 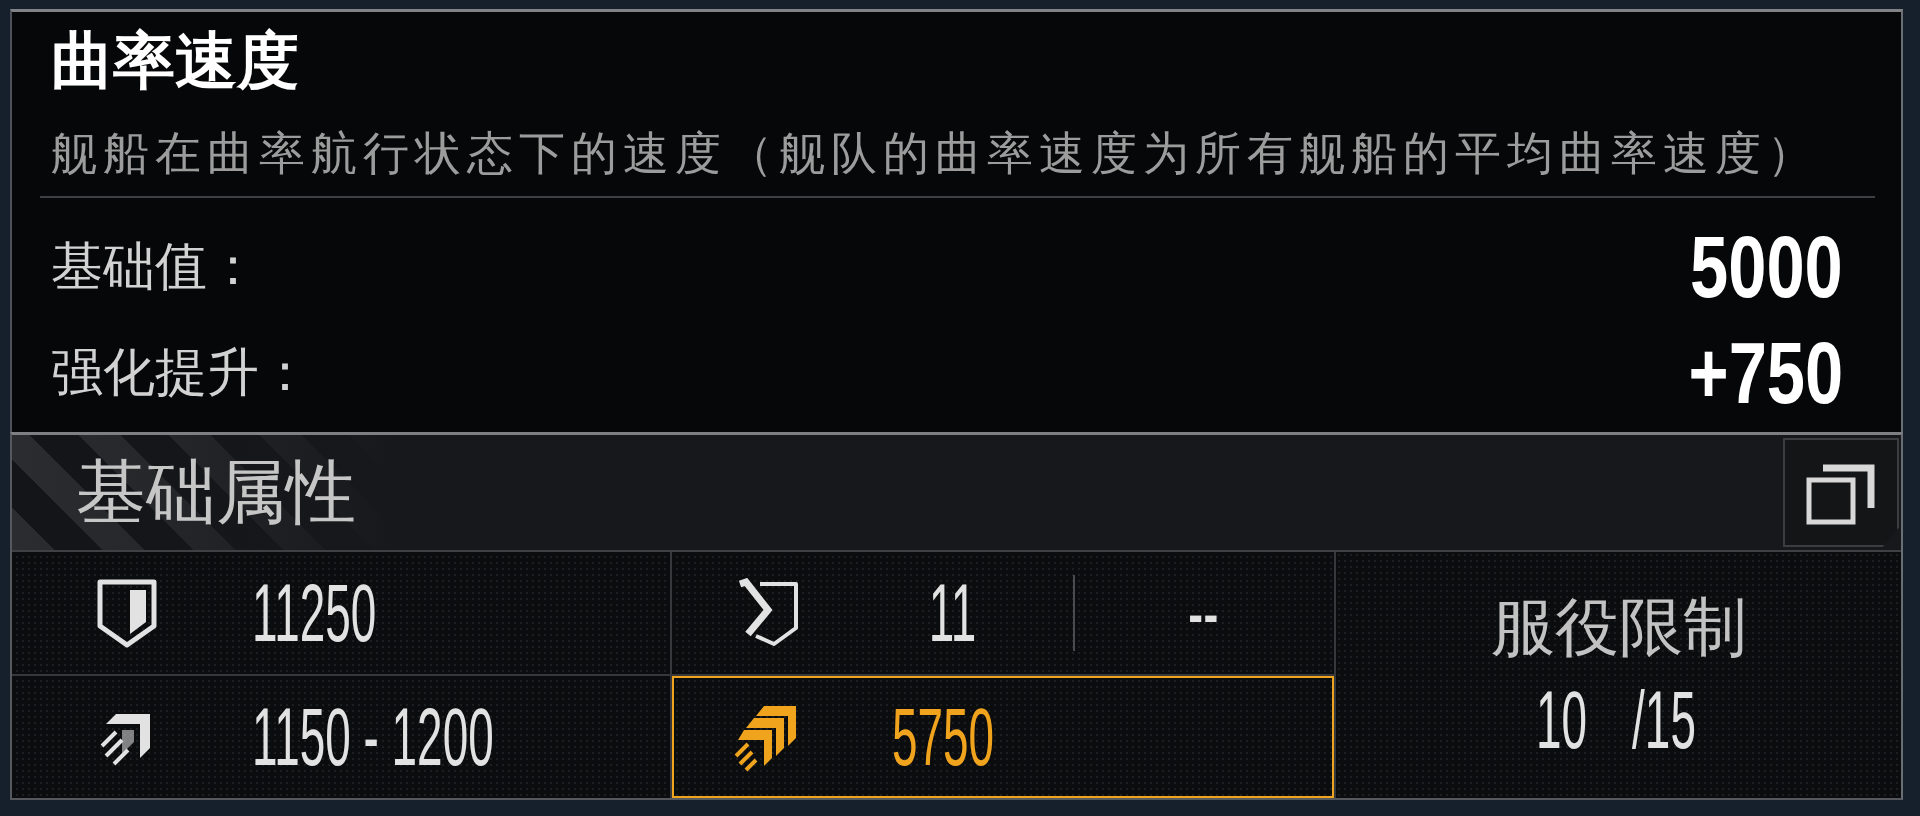 What do you see at coordinates (943, 737) in the screenshot?
I see `stat-value: 5750` at bounding box center [943, 737].